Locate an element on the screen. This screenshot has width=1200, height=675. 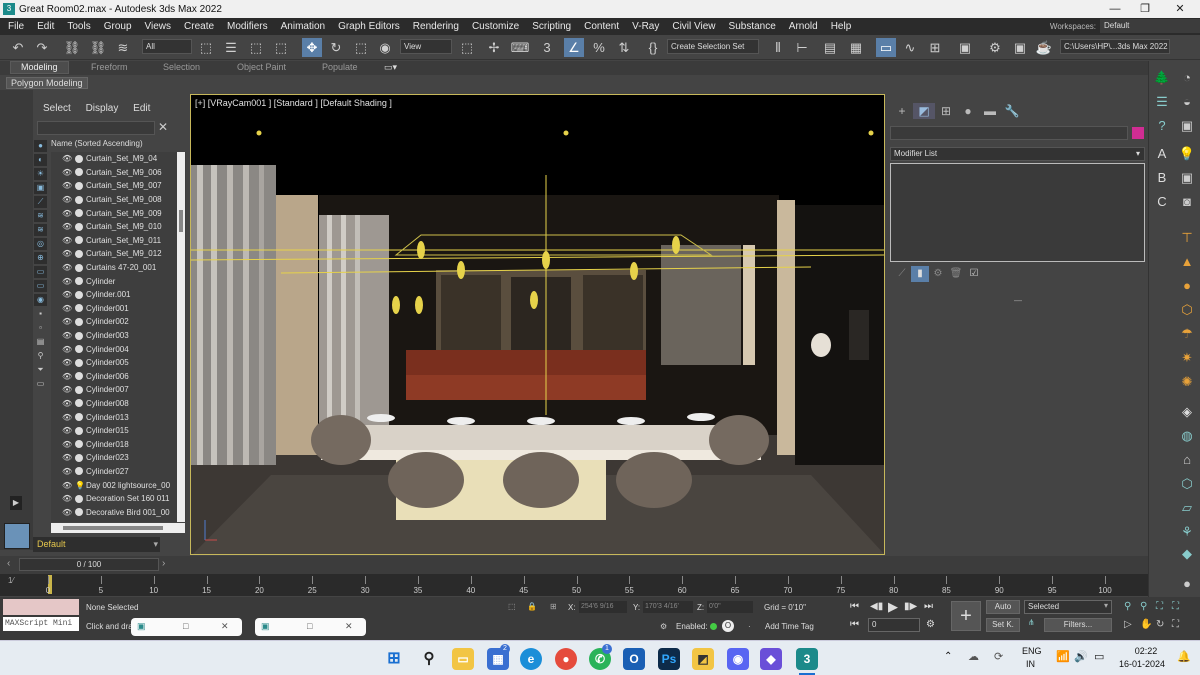
list-item: 👁 Curtain_Set_M9_010 is located at coordinates (118, 227).